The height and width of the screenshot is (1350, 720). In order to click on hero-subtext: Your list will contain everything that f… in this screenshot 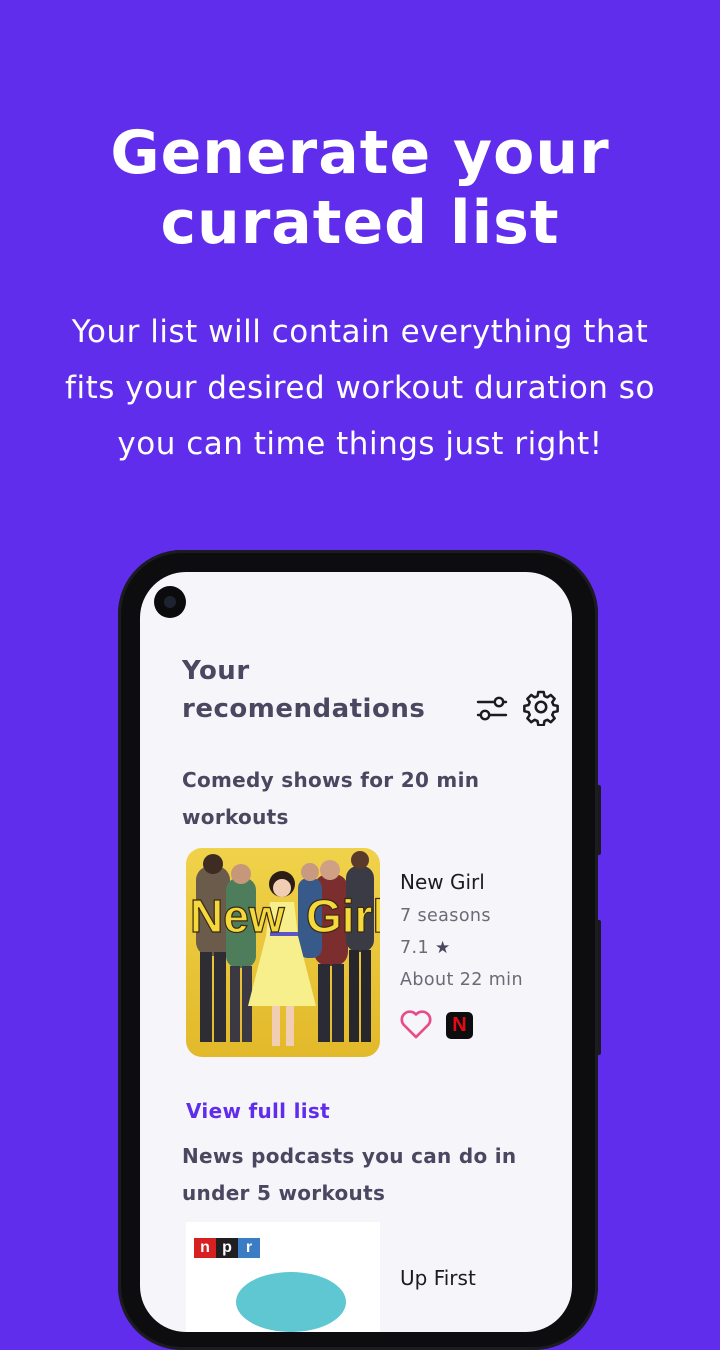, I will do `click(360, 388)`.